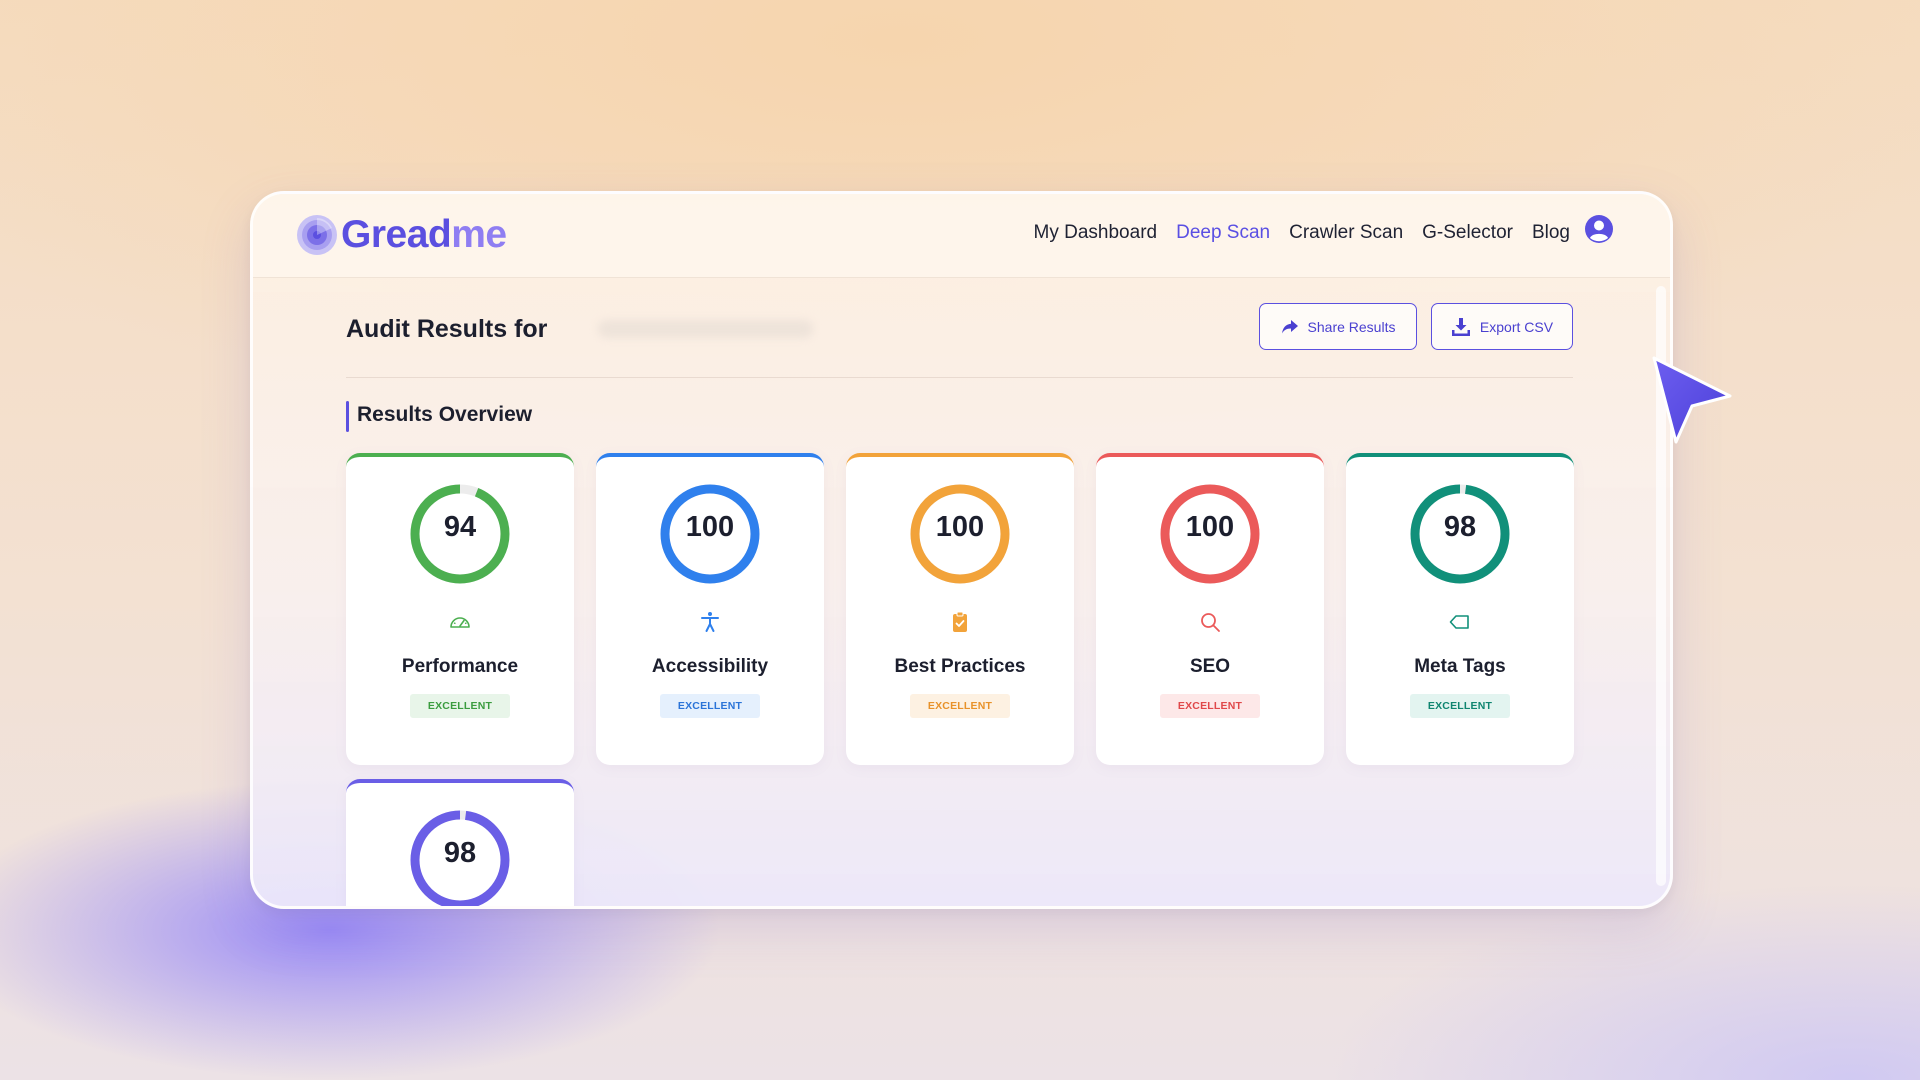  Describe the element at coordinates (460, 609) in the screenshot. I see `result-card: 94 Performance EXCELLENT` at that location.